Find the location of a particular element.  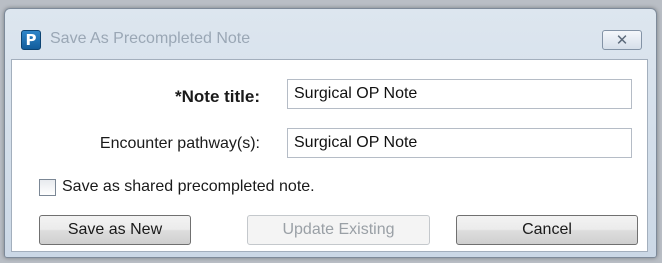

note-title-input is located at coordinates (459, 94).